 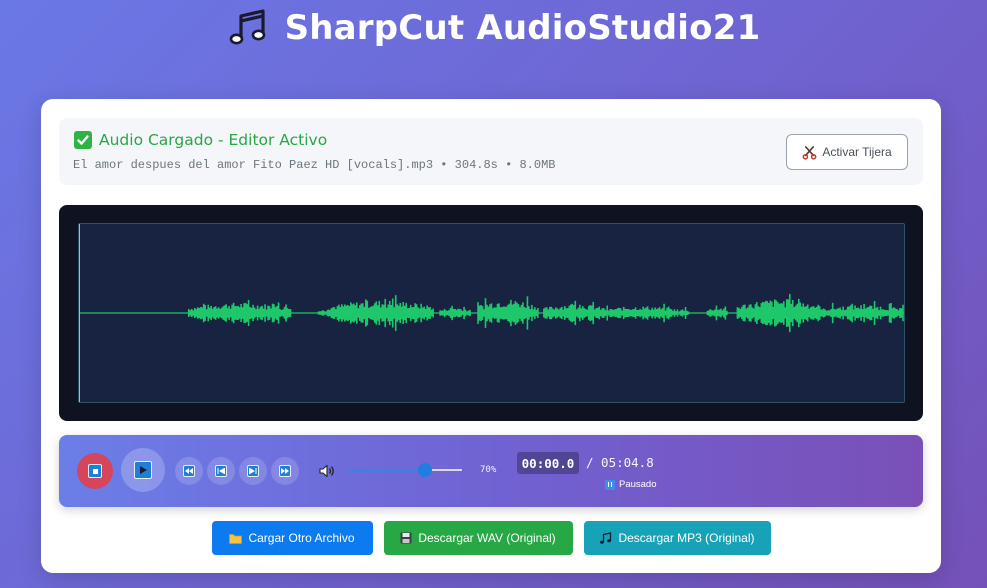 What do you see at coordinates (610, 484) in the screenshot?
I see `pause-icon` at bounding box center [610, 484].